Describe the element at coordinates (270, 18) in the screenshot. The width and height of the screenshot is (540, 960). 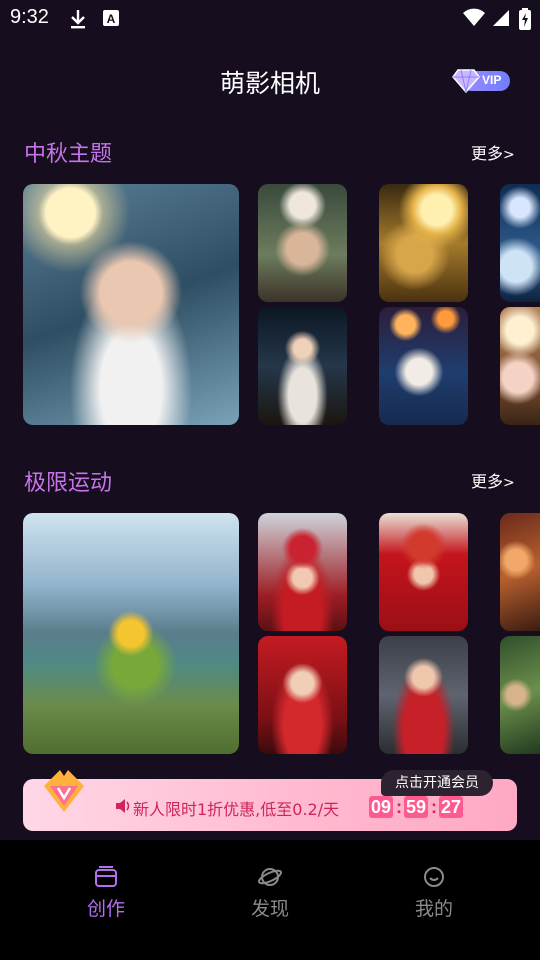
I see `status-bar: 9:32 A` at that location.